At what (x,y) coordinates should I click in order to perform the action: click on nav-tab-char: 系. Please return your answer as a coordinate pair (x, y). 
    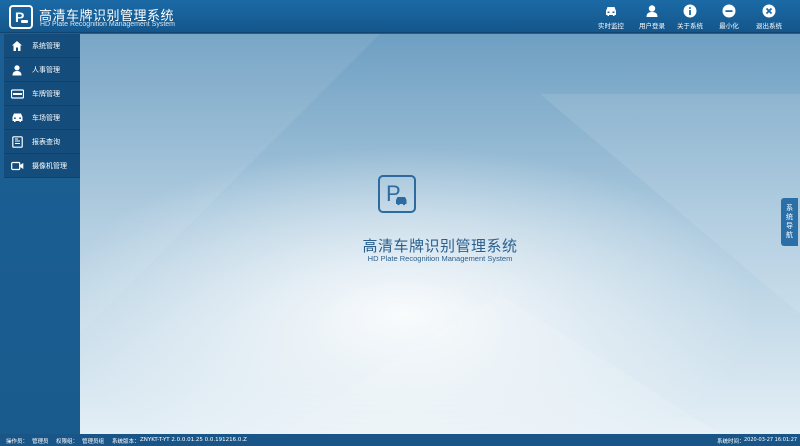
    Looking at the image, I should click on (789, 208).